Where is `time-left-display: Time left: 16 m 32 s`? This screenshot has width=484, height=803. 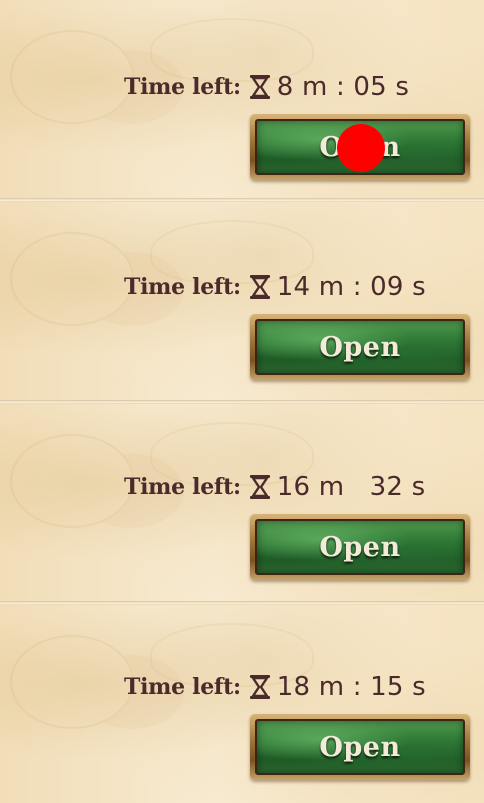
time-left-display: Time left: 16 m 32 s is located at coordinates (274, 487).